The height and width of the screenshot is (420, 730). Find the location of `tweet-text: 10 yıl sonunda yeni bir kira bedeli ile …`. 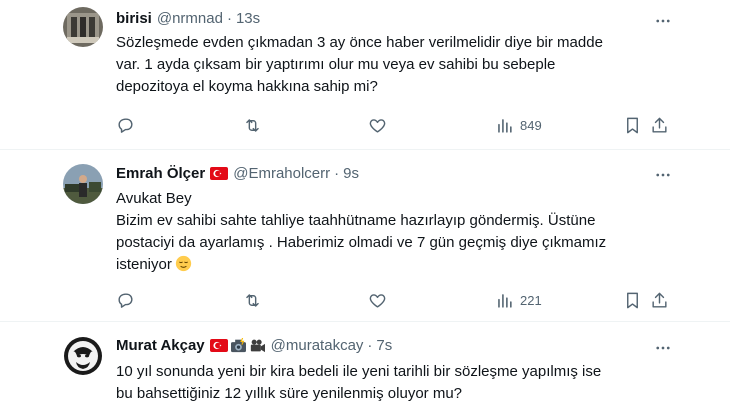

tweet-text: 10 yıl sonunda yeni bir kira bedeli ile … is located at coordinates (359, 383).